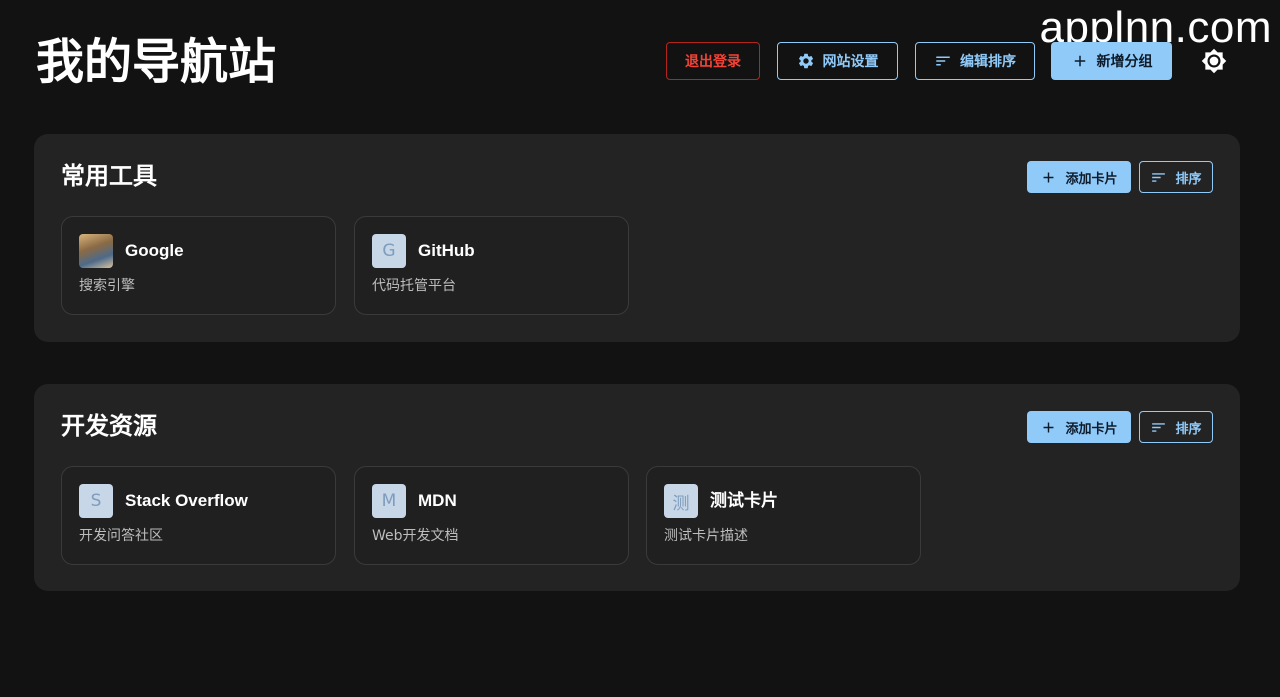 This screenshot has height=697, width=1280. I want to click on site-card: Google 搜索引擎, so click(198, 265).